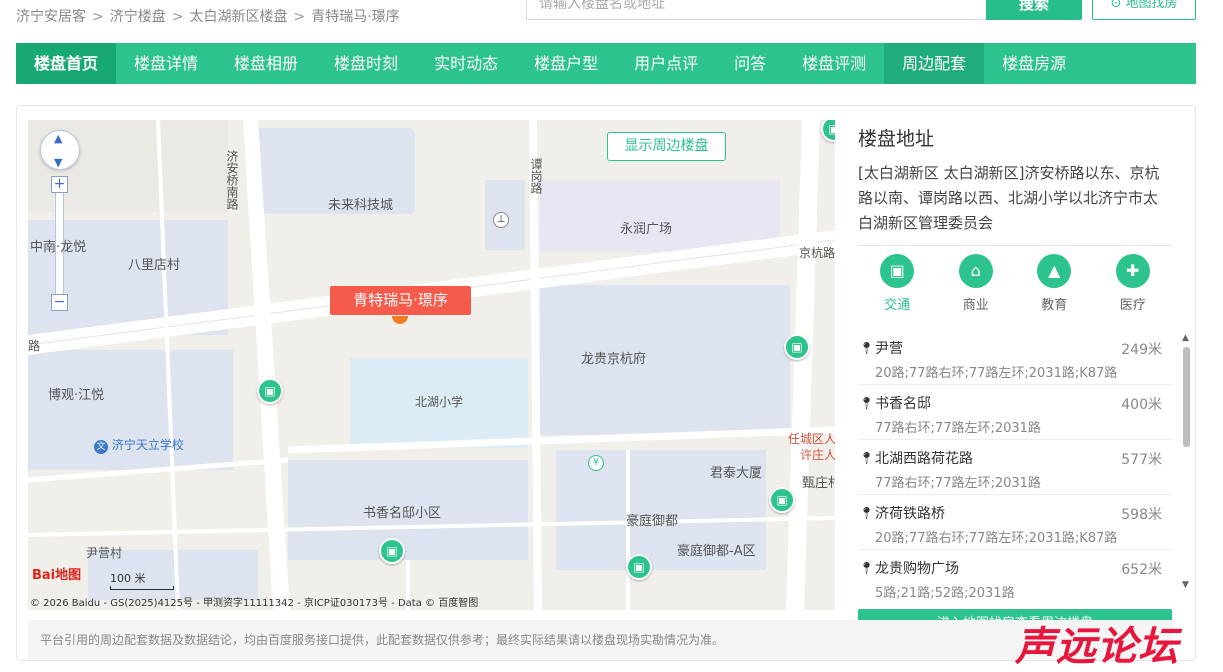 This screenshot has height=672, width=1223. Describe the element at coordinates (1097, 647) in the screenshot. I see `forum-watermark: 声远论坛` at that location.